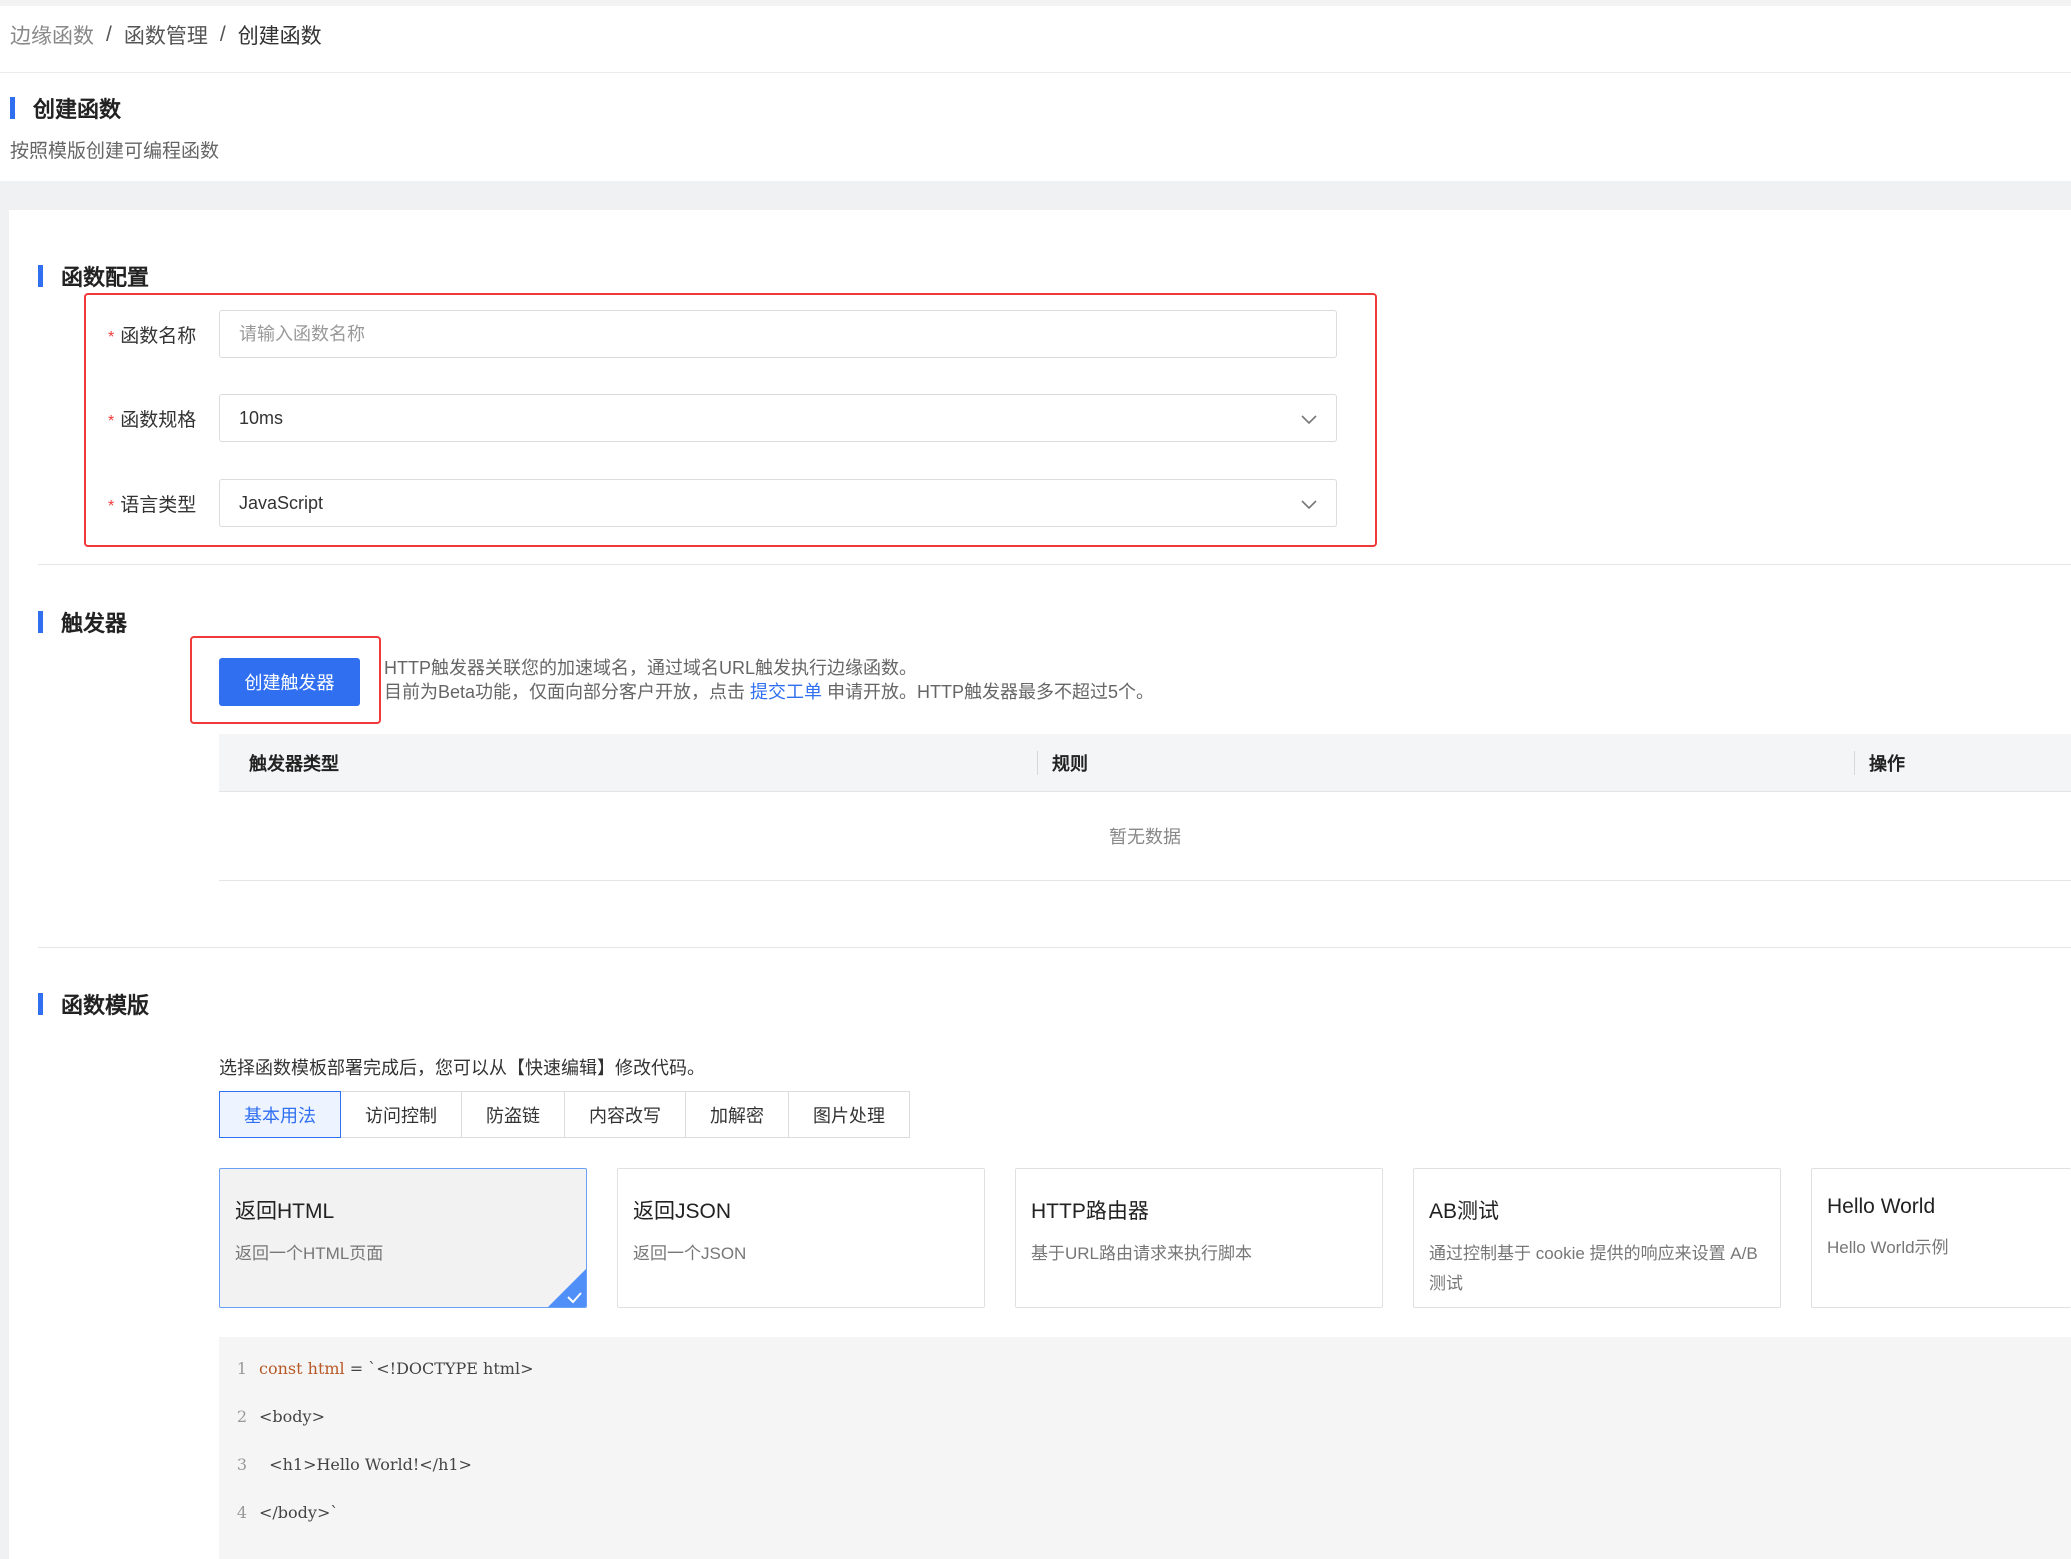 This screenshot has width=2071, height=1559. Describe the element at coordinates (778, 418) in the screenshot. I see `function-spec-select: 10ms` at that location.